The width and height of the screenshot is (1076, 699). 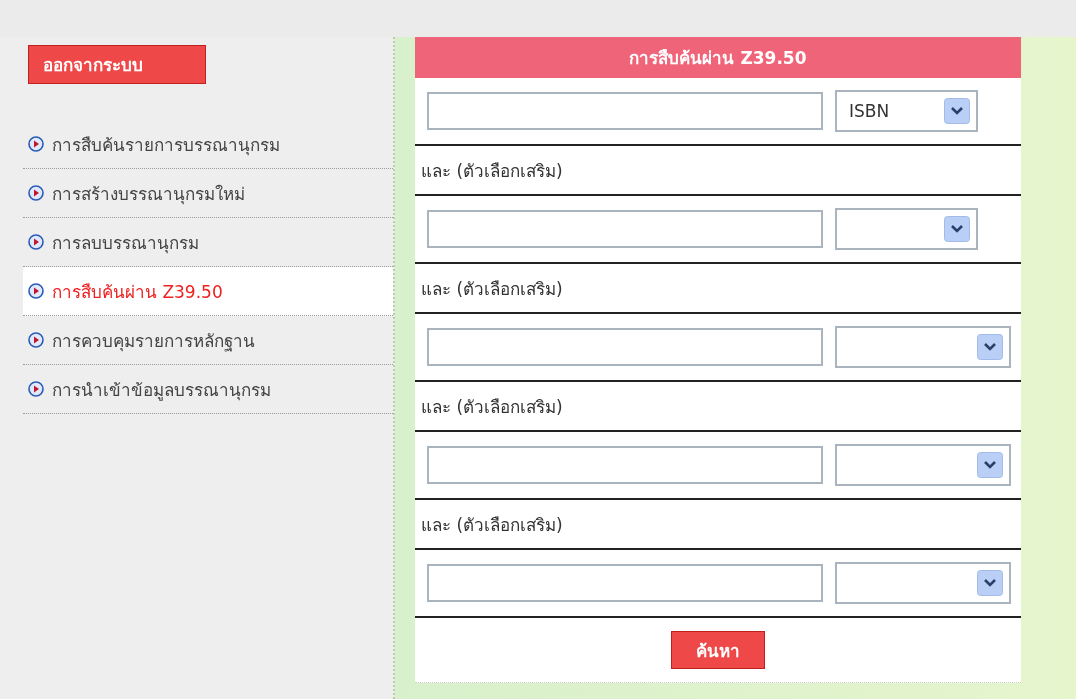 I want to click on menu-item: การควบคุมรายการหลักฐาน, so click(x=208, y=340).